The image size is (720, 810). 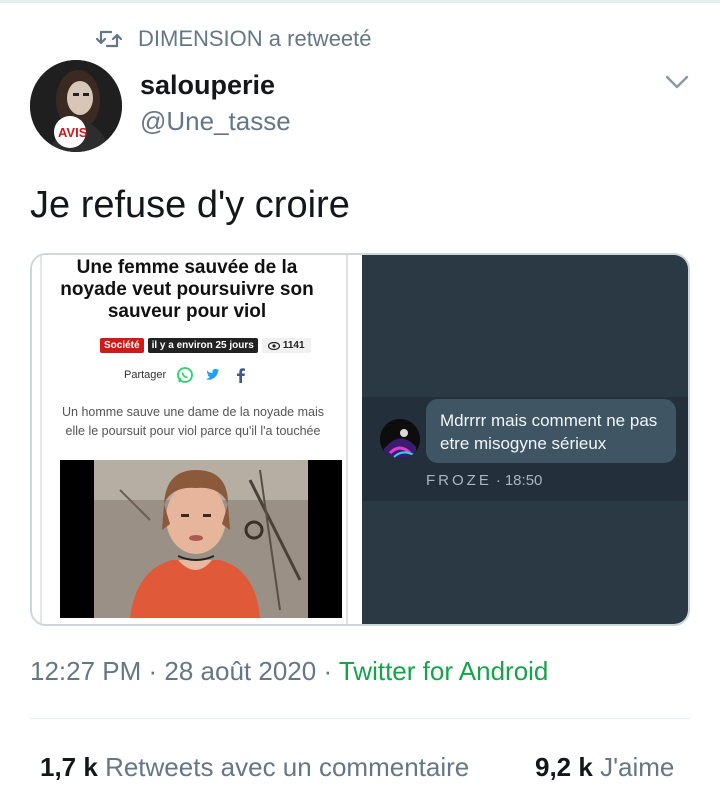 What do you see at coordinates (215, 121) in the screenshot?
I see `author-handle: @Une_tasse` at bounding box center [215, 121].